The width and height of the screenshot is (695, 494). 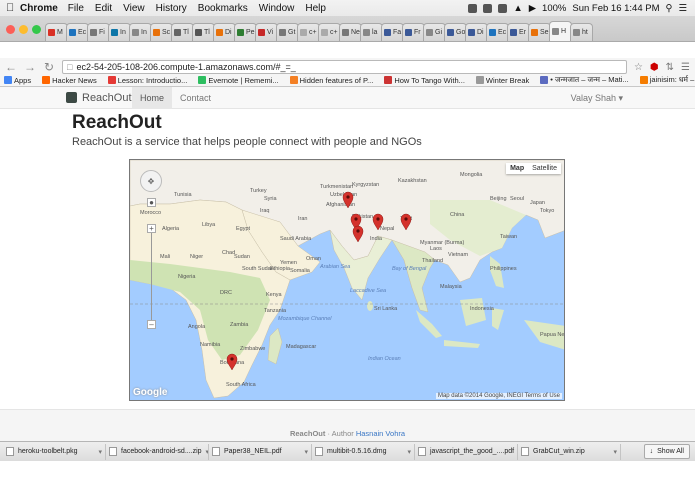 I want to click on download-item: GrabCut_win.zip ▾, so click(x=569, y=451).